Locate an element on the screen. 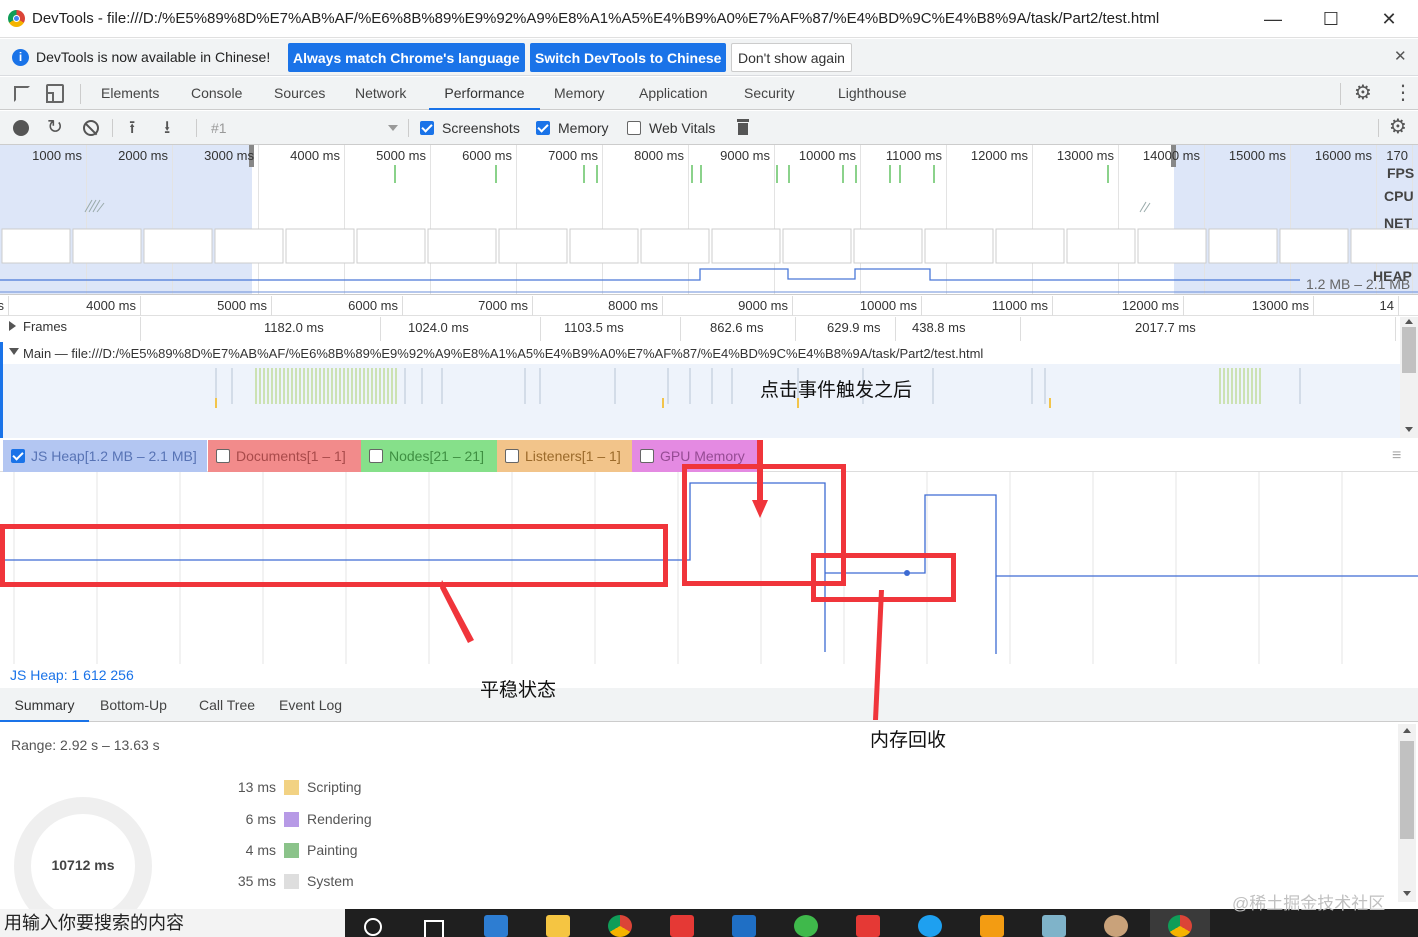 The height and width of the screenshot is (937, 1418). chrome-taskbar-icon is located at coordinates (620, 926).